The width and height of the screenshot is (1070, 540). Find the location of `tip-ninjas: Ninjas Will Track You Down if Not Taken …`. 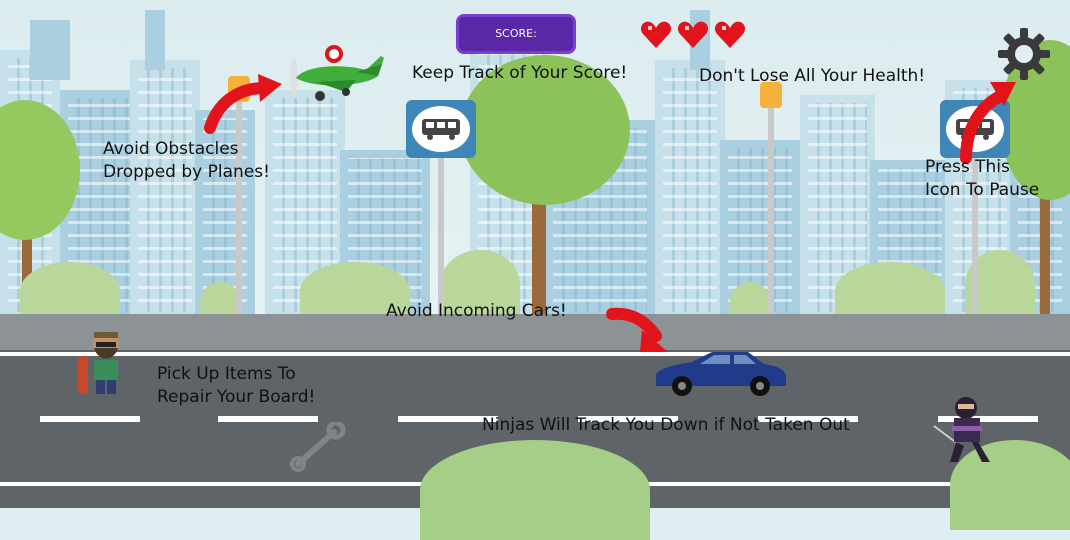

tip-ninjas: Ninjas Will Track You Down if Not Taken … is located at coordinates (666, 425).